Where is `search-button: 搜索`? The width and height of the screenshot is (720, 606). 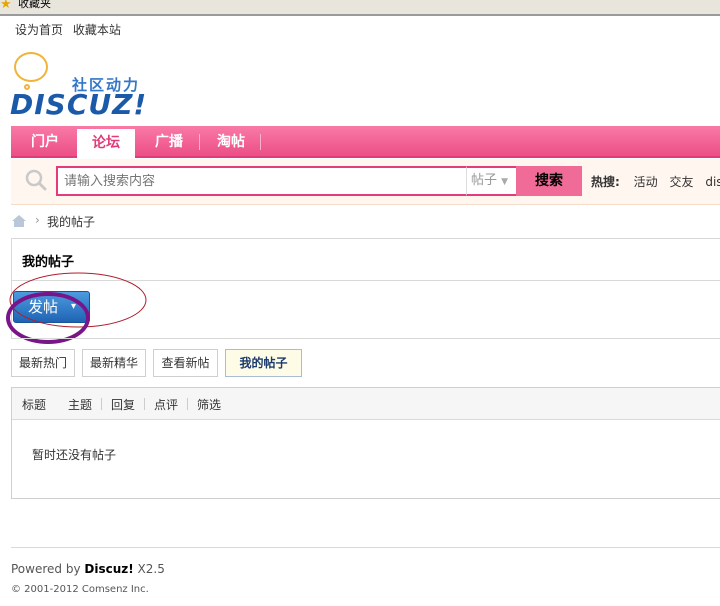
search-button: 搜索 is located at coordinates (549, 181).